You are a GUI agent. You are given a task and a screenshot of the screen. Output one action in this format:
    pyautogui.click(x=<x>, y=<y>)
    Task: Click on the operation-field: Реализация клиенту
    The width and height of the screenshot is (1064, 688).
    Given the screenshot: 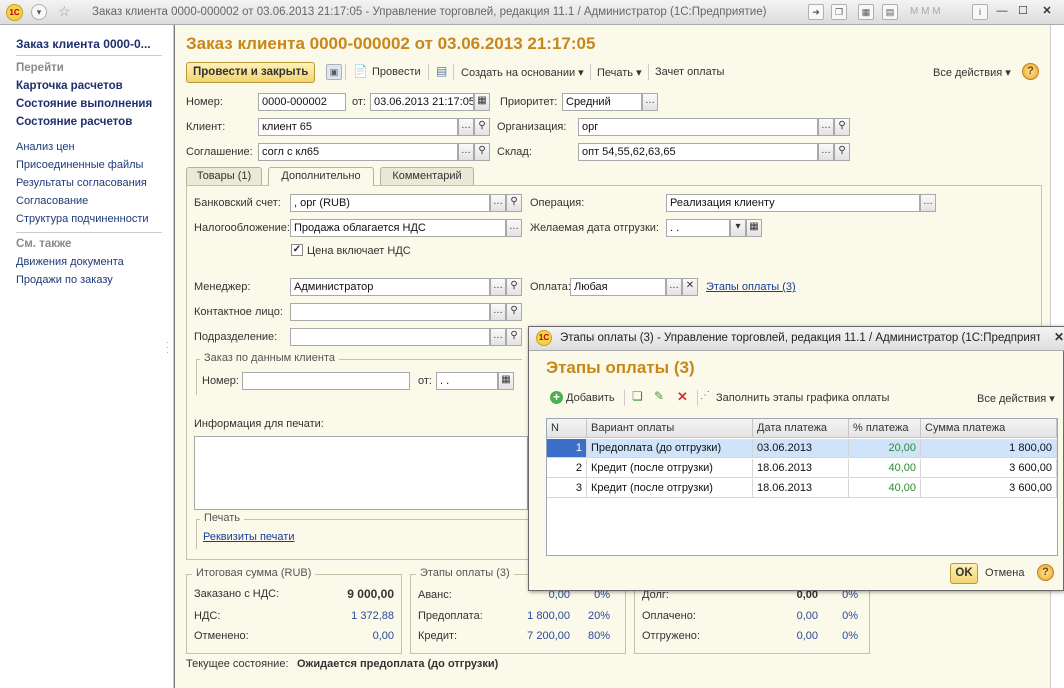 What is the action you would take?
    pyautogui.click(x=793, y=203)
    